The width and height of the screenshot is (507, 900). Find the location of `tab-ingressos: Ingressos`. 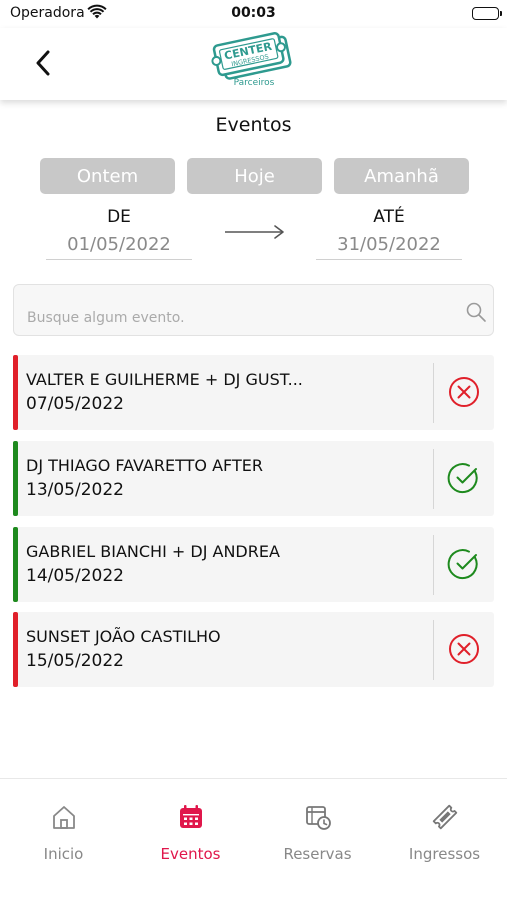

tab-ingressos: Ingressos is located at coordinates (444, 829).